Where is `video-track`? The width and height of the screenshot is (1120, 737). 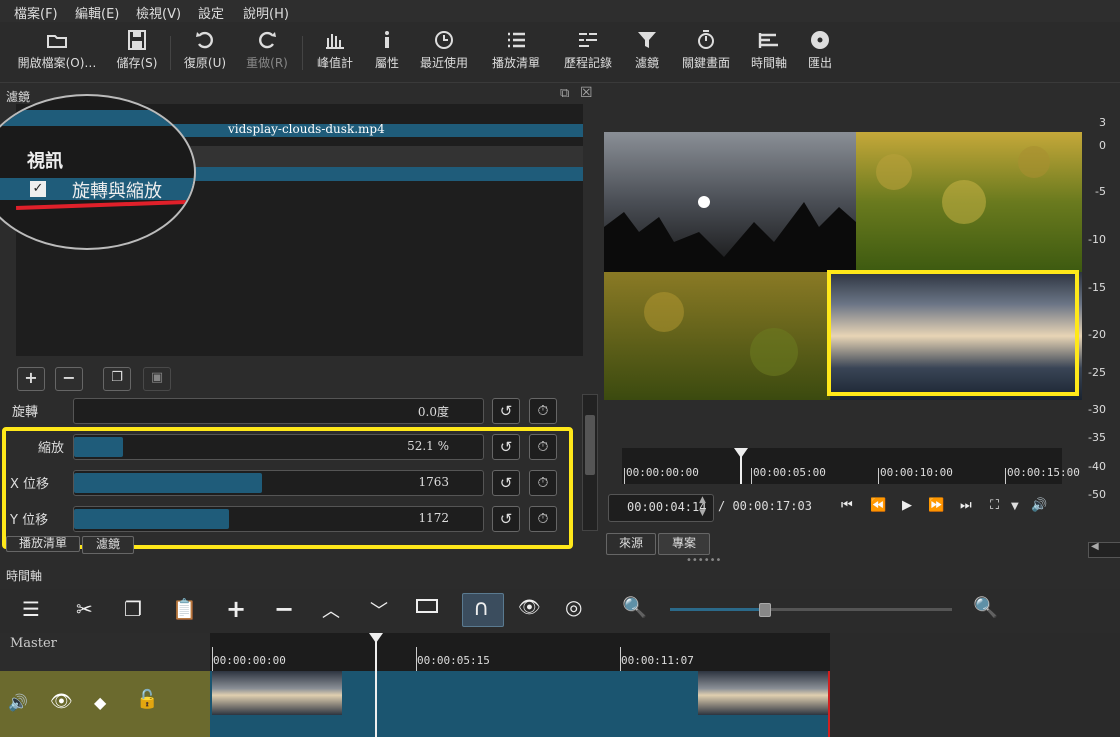
video-track is located at coordinates (520, 704).